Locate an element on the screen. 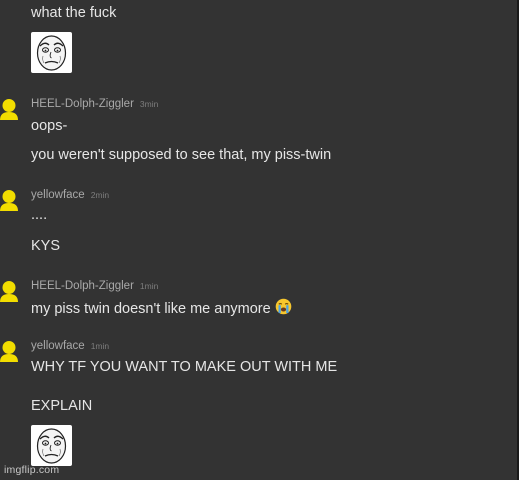 The width and height of the screenshot is (519, 480). message-username: yellowface 1min is located at coordinates (70, 346).